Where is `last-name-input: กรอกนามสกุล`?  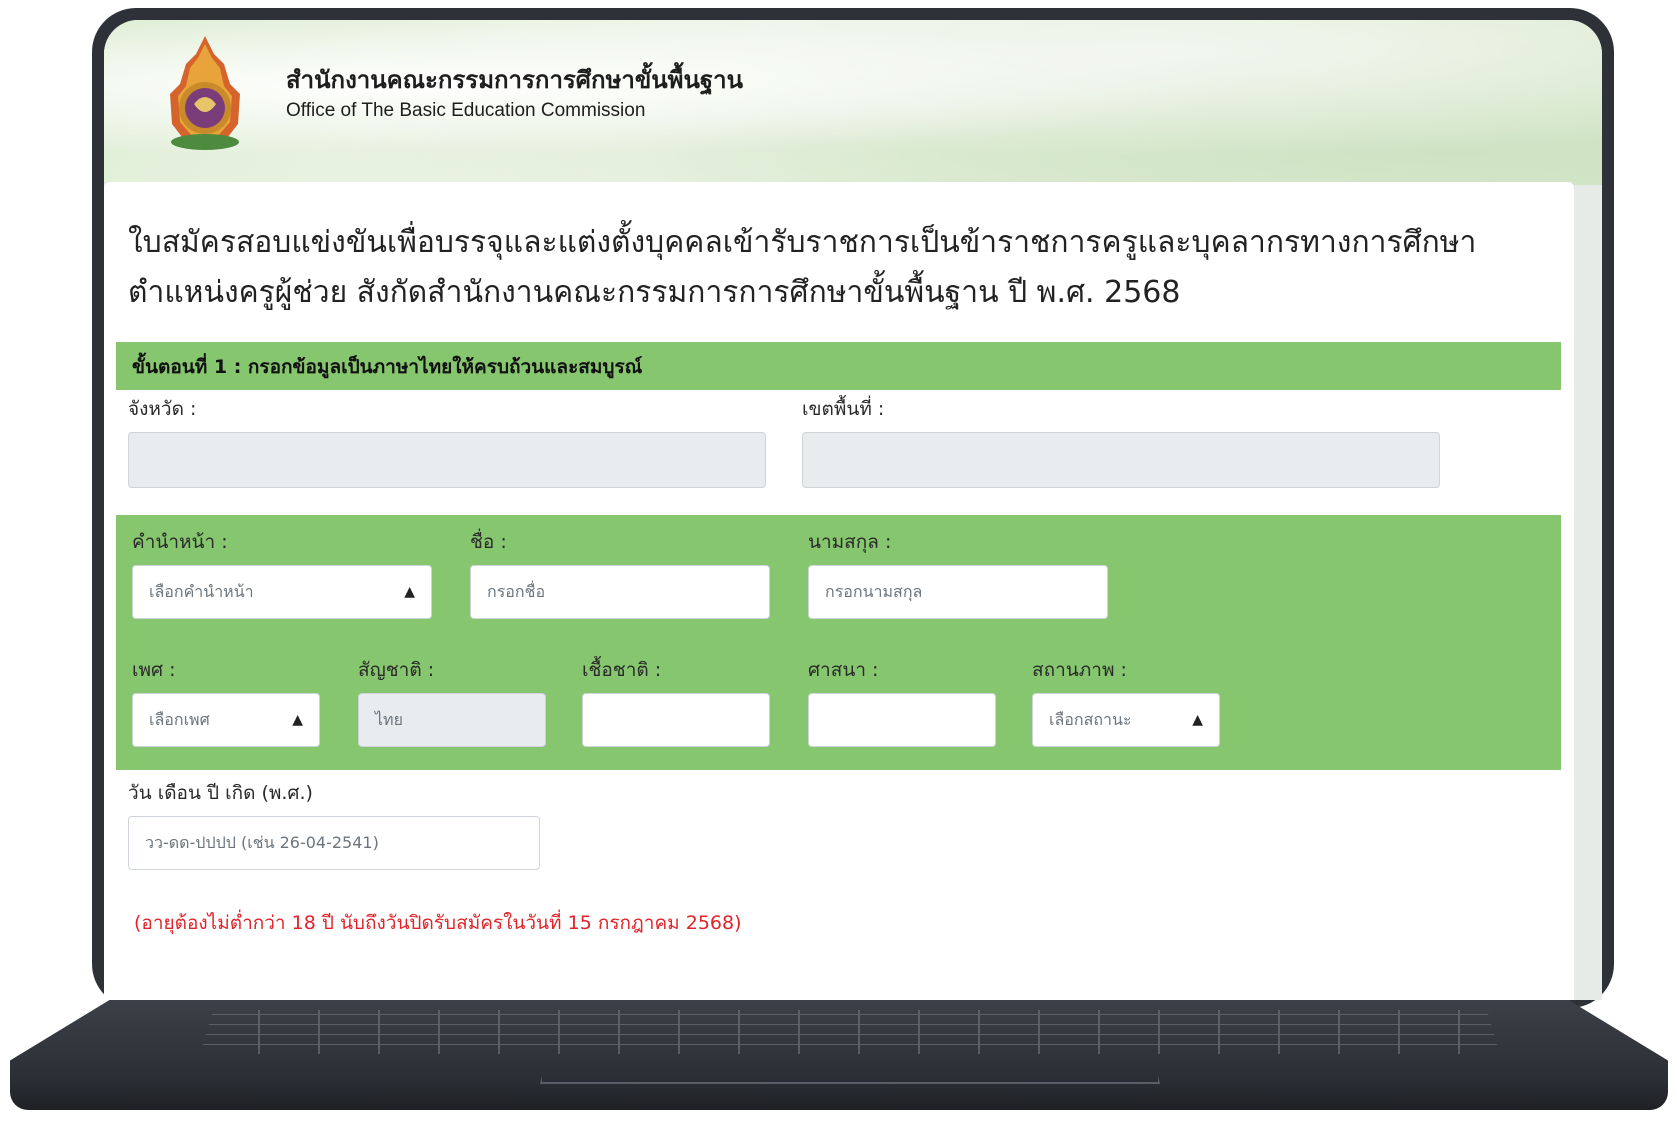
last-name-input: กรอกนามสกุล is located at coordinates (958, 592).